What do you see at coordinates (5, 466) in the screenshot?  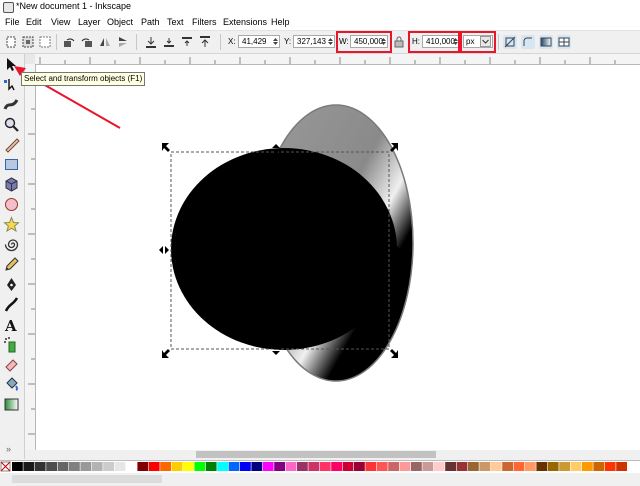 I see `no-paint-swatch` at bounding box center [5, 466].